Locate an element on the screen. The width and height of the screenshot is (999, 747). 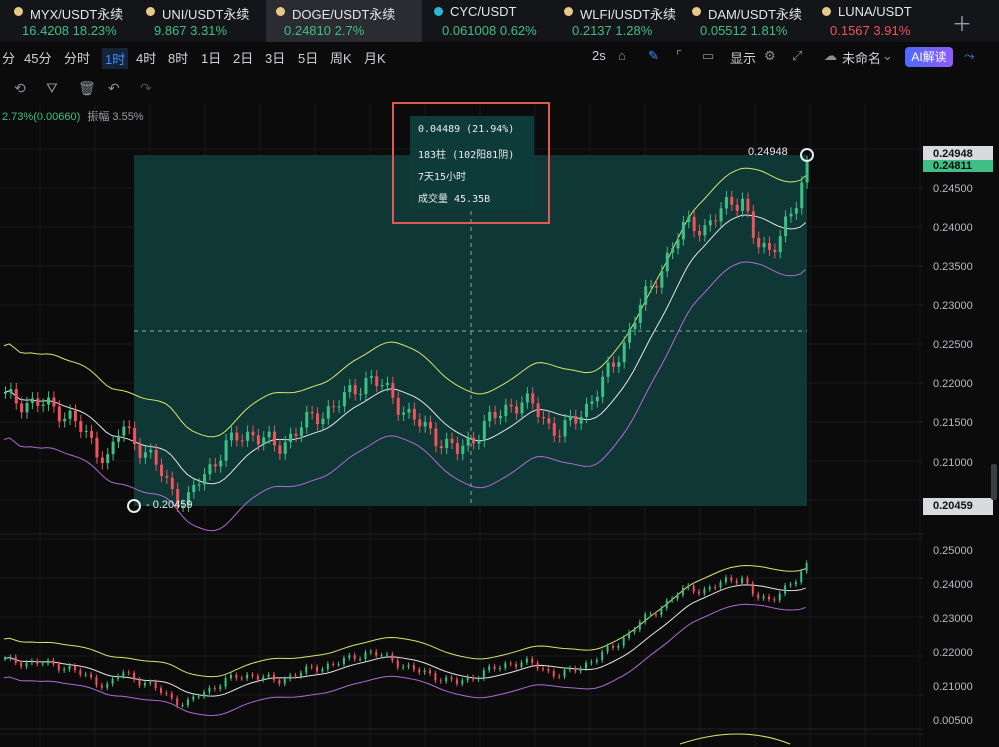
tab-dam: DAM/USDT永续 0.05512 1.81% is located at coordinates (745, 21).